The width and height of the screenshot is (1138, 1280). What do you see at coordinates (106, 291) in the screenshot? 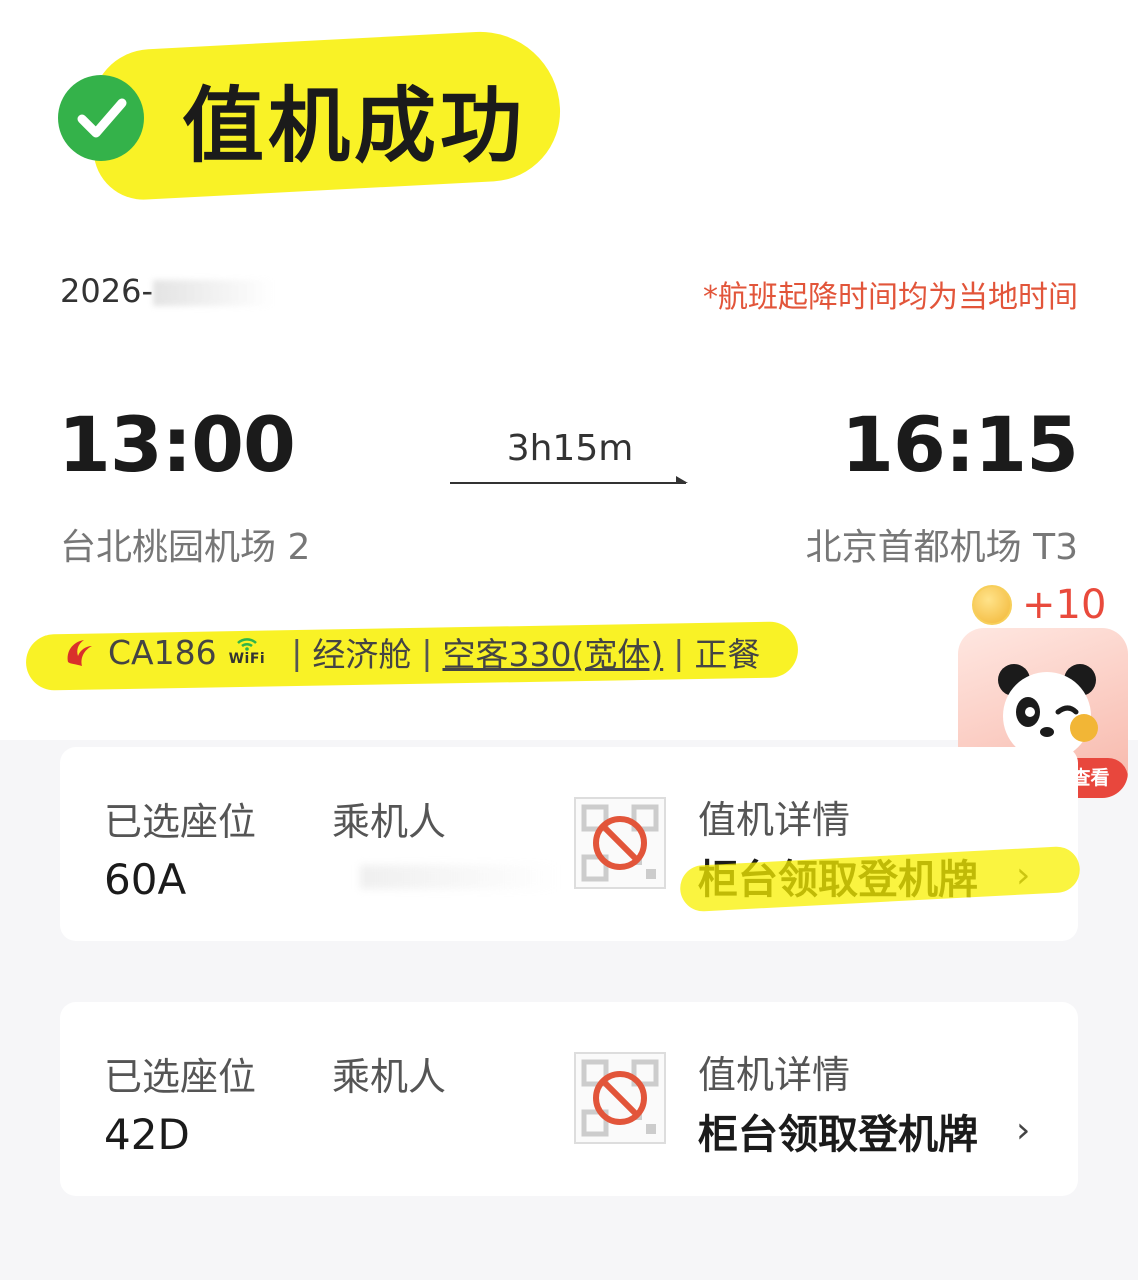
I see `flight-date-text: 2026-` at bounding box center [106, 291].